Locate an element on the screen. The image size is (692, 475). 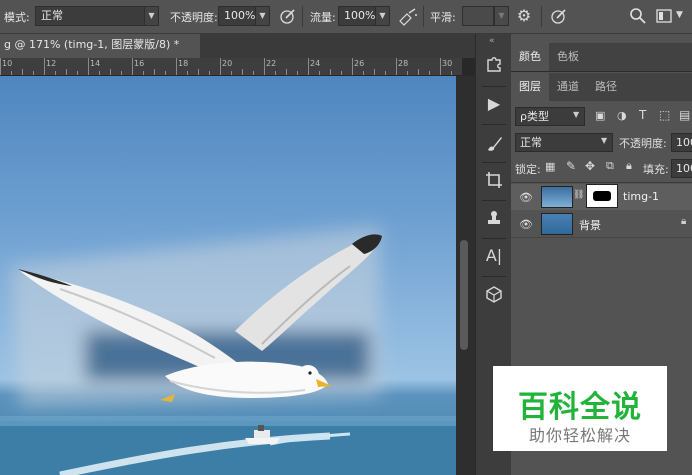
character-icon: A| is located at coordinates (494, 256).